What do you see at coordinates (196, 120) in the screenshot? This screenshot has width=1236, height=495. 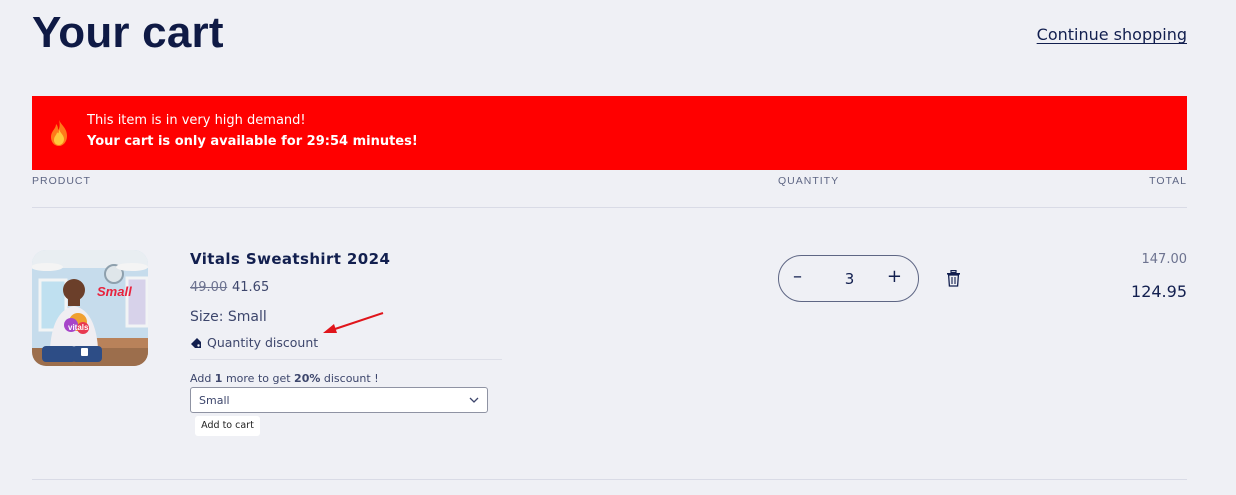 I see `banner-message: This item is in very high demand!` at bounding box center [196, 120].